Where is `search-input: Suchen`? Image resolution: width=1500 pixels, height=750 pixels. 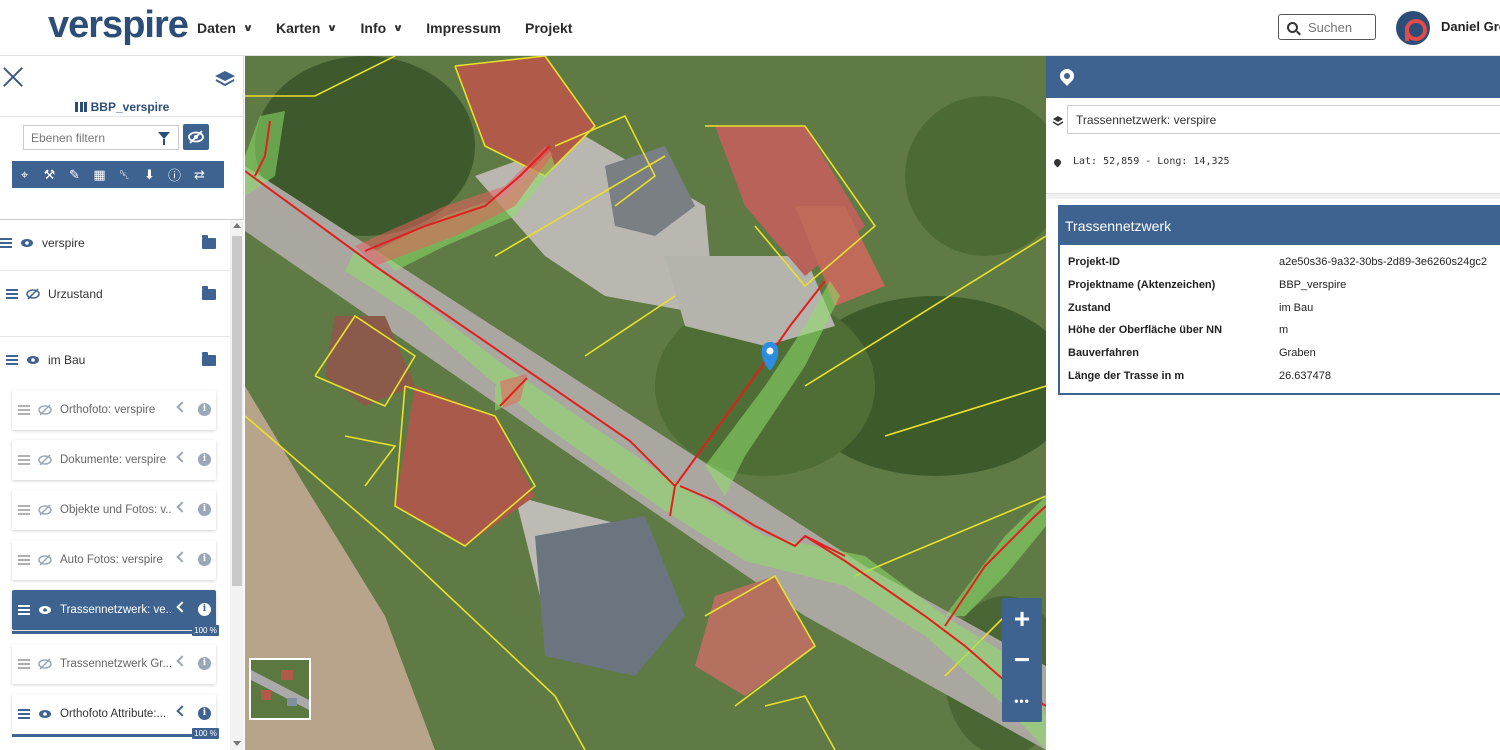
search-input: Suchen is located at coordinates (1327, 27).